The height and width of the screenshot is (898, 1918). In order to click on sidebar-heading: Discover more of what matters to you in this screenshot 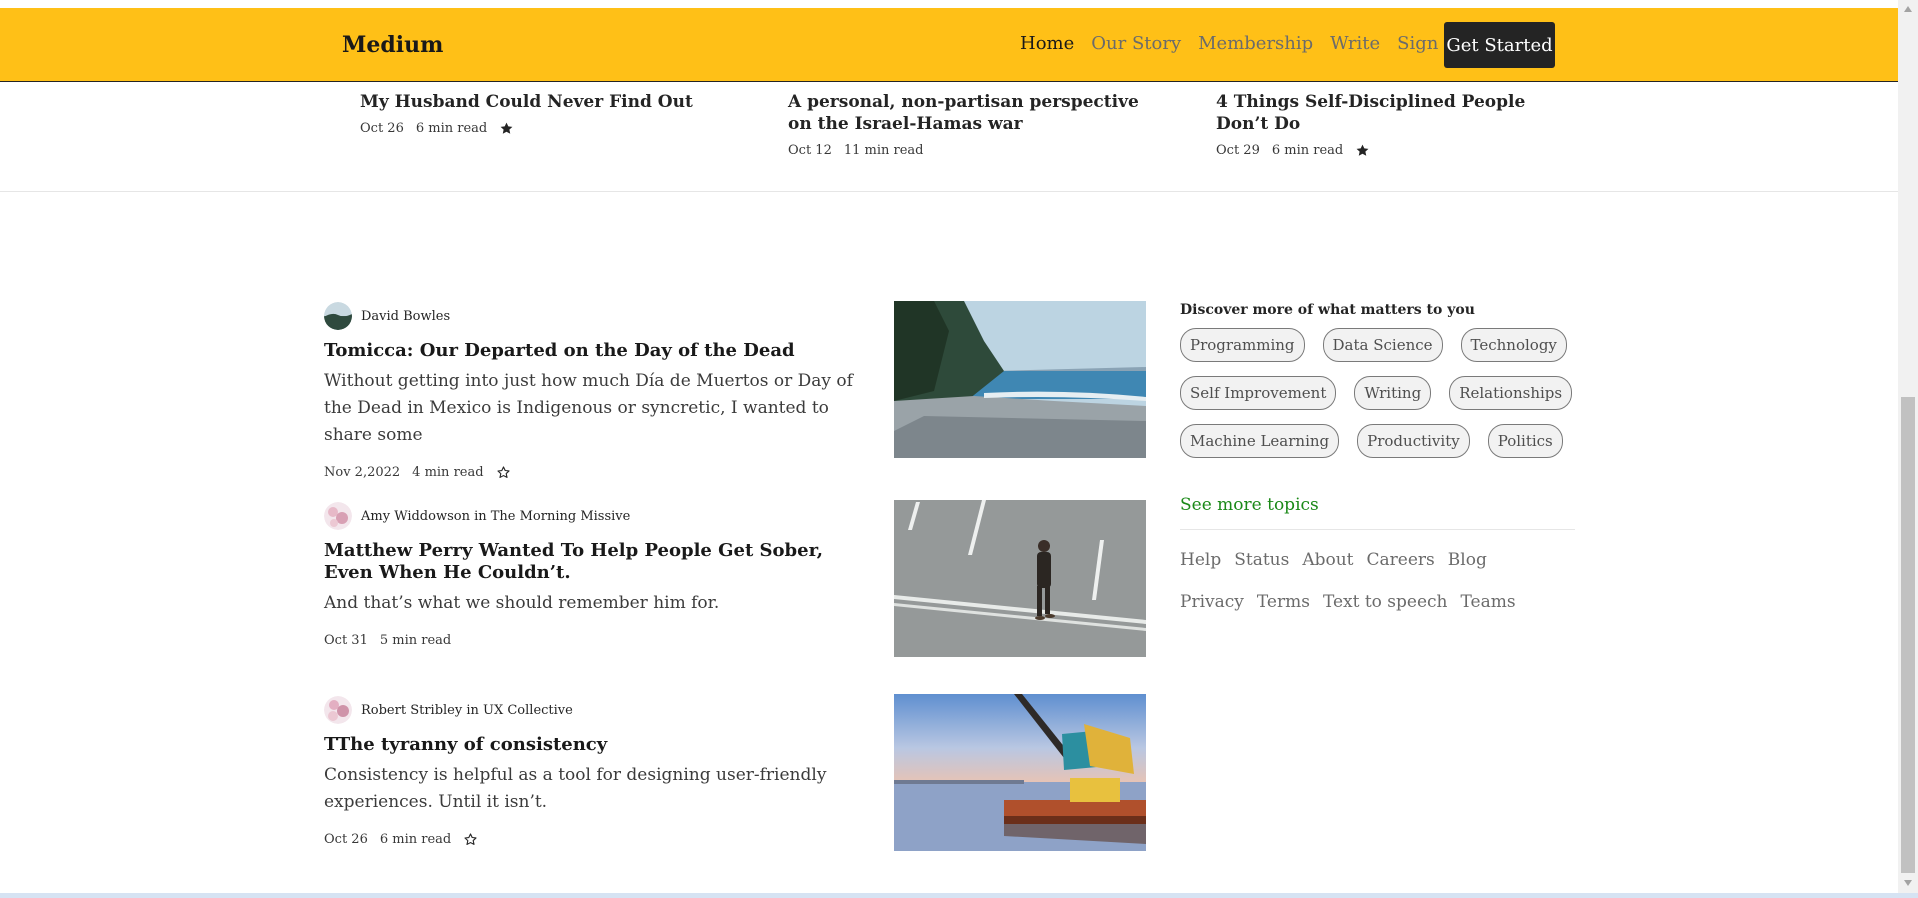, I will do `click(1327, 310)`.